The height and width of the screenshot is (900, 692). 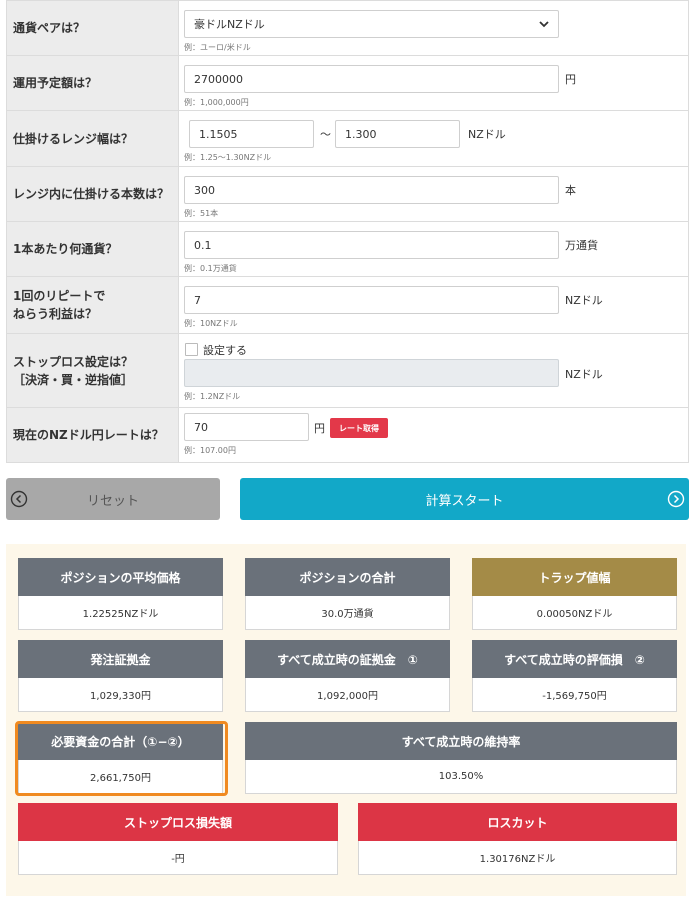 What do you see at coordinates (325, 134) in the screenshot?
I see `range-tilde: ～` at bounding box center [325, 134].